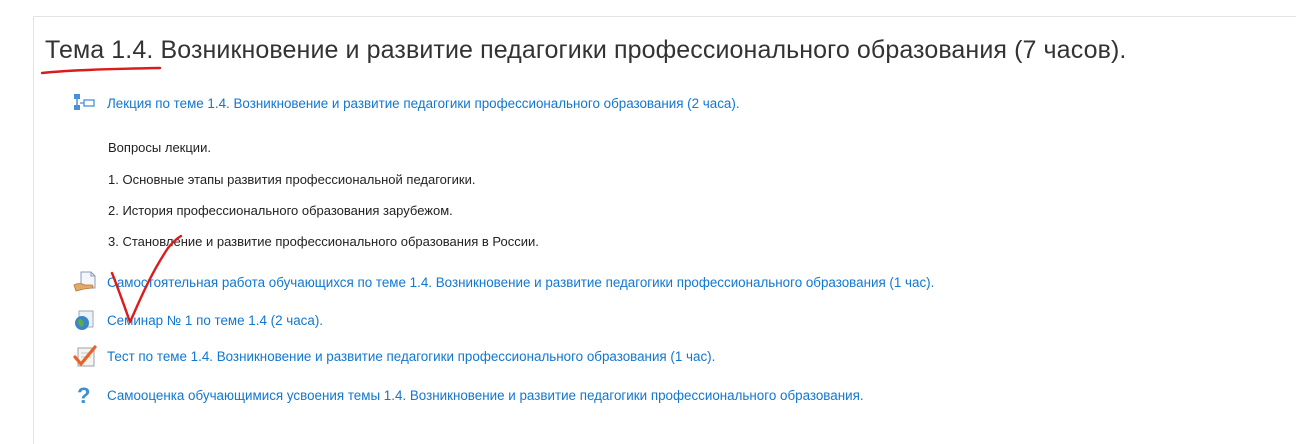 This screenshot has width=1311, height=444. What do you see at coordinates (159, 147) in the screenshot?
I see `lecture-summary-heading: Вопросы лекции.` at bounding box center [159, 147].